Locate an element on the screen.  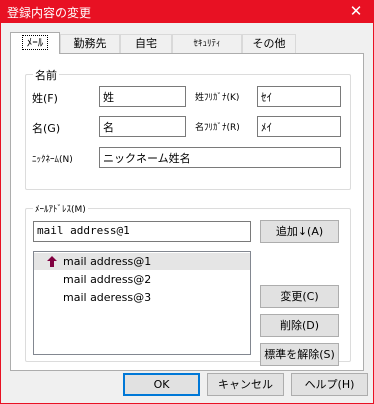
change-button: 変更(C) is located at coordinates (299, 296).